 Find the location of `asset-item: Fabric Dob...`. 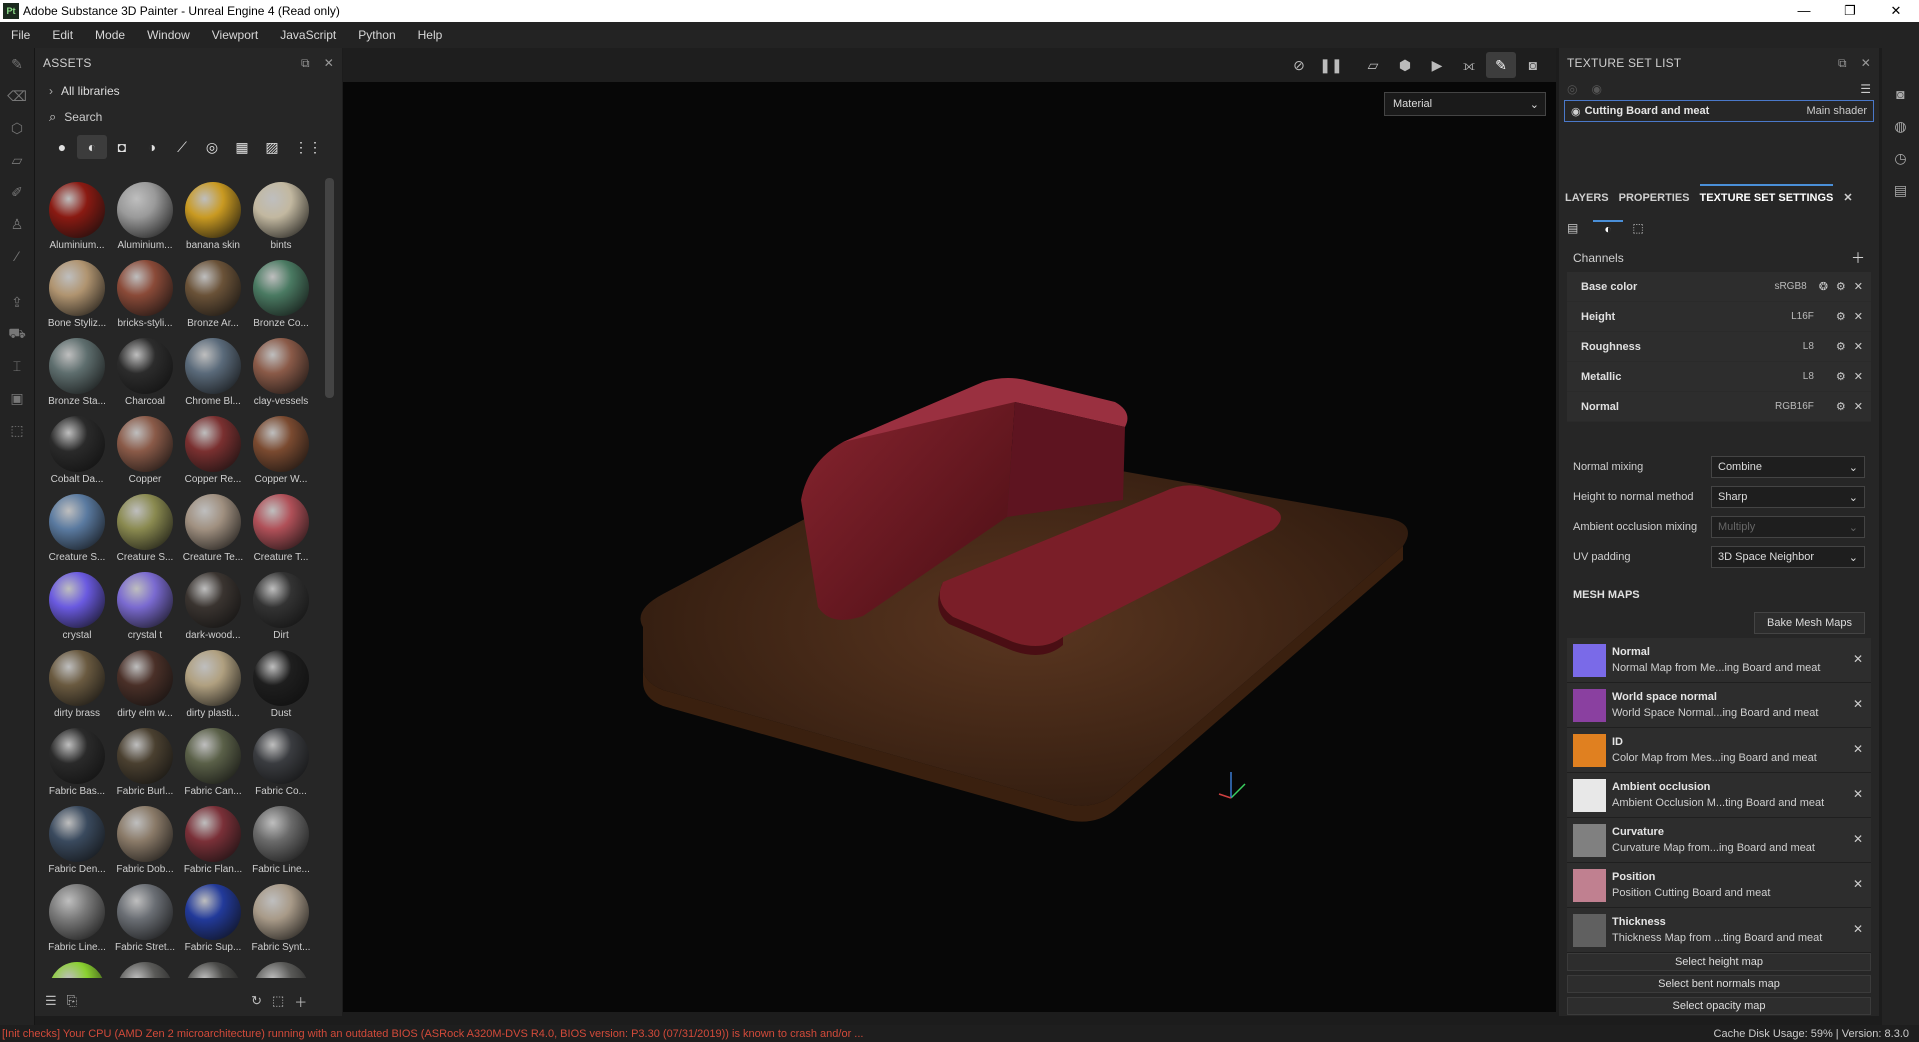

asset-item: Fabric Dob... is located at coordinates (145, 841).